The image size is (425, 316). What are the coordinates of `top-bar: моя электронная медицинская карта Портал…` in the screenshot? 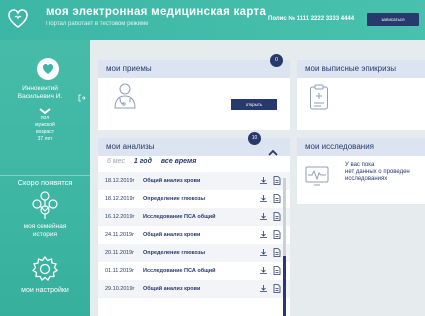 It's located at (212, 20).